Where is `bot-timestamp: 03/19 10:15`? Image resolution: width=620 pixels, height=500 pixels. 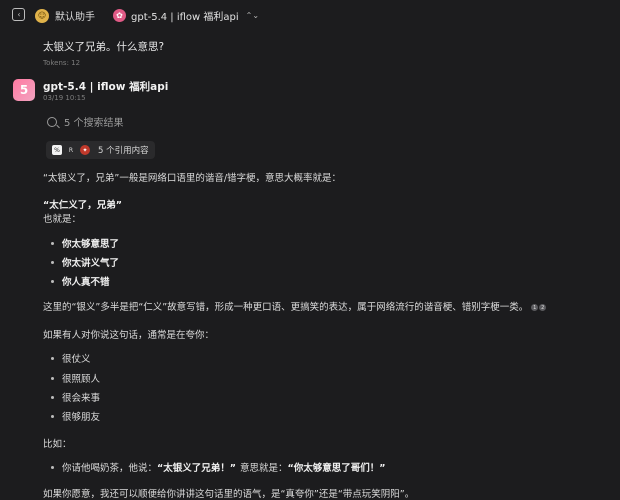 bot-timestamp: 03/19 10:15 is located at coordinates (64, 98).